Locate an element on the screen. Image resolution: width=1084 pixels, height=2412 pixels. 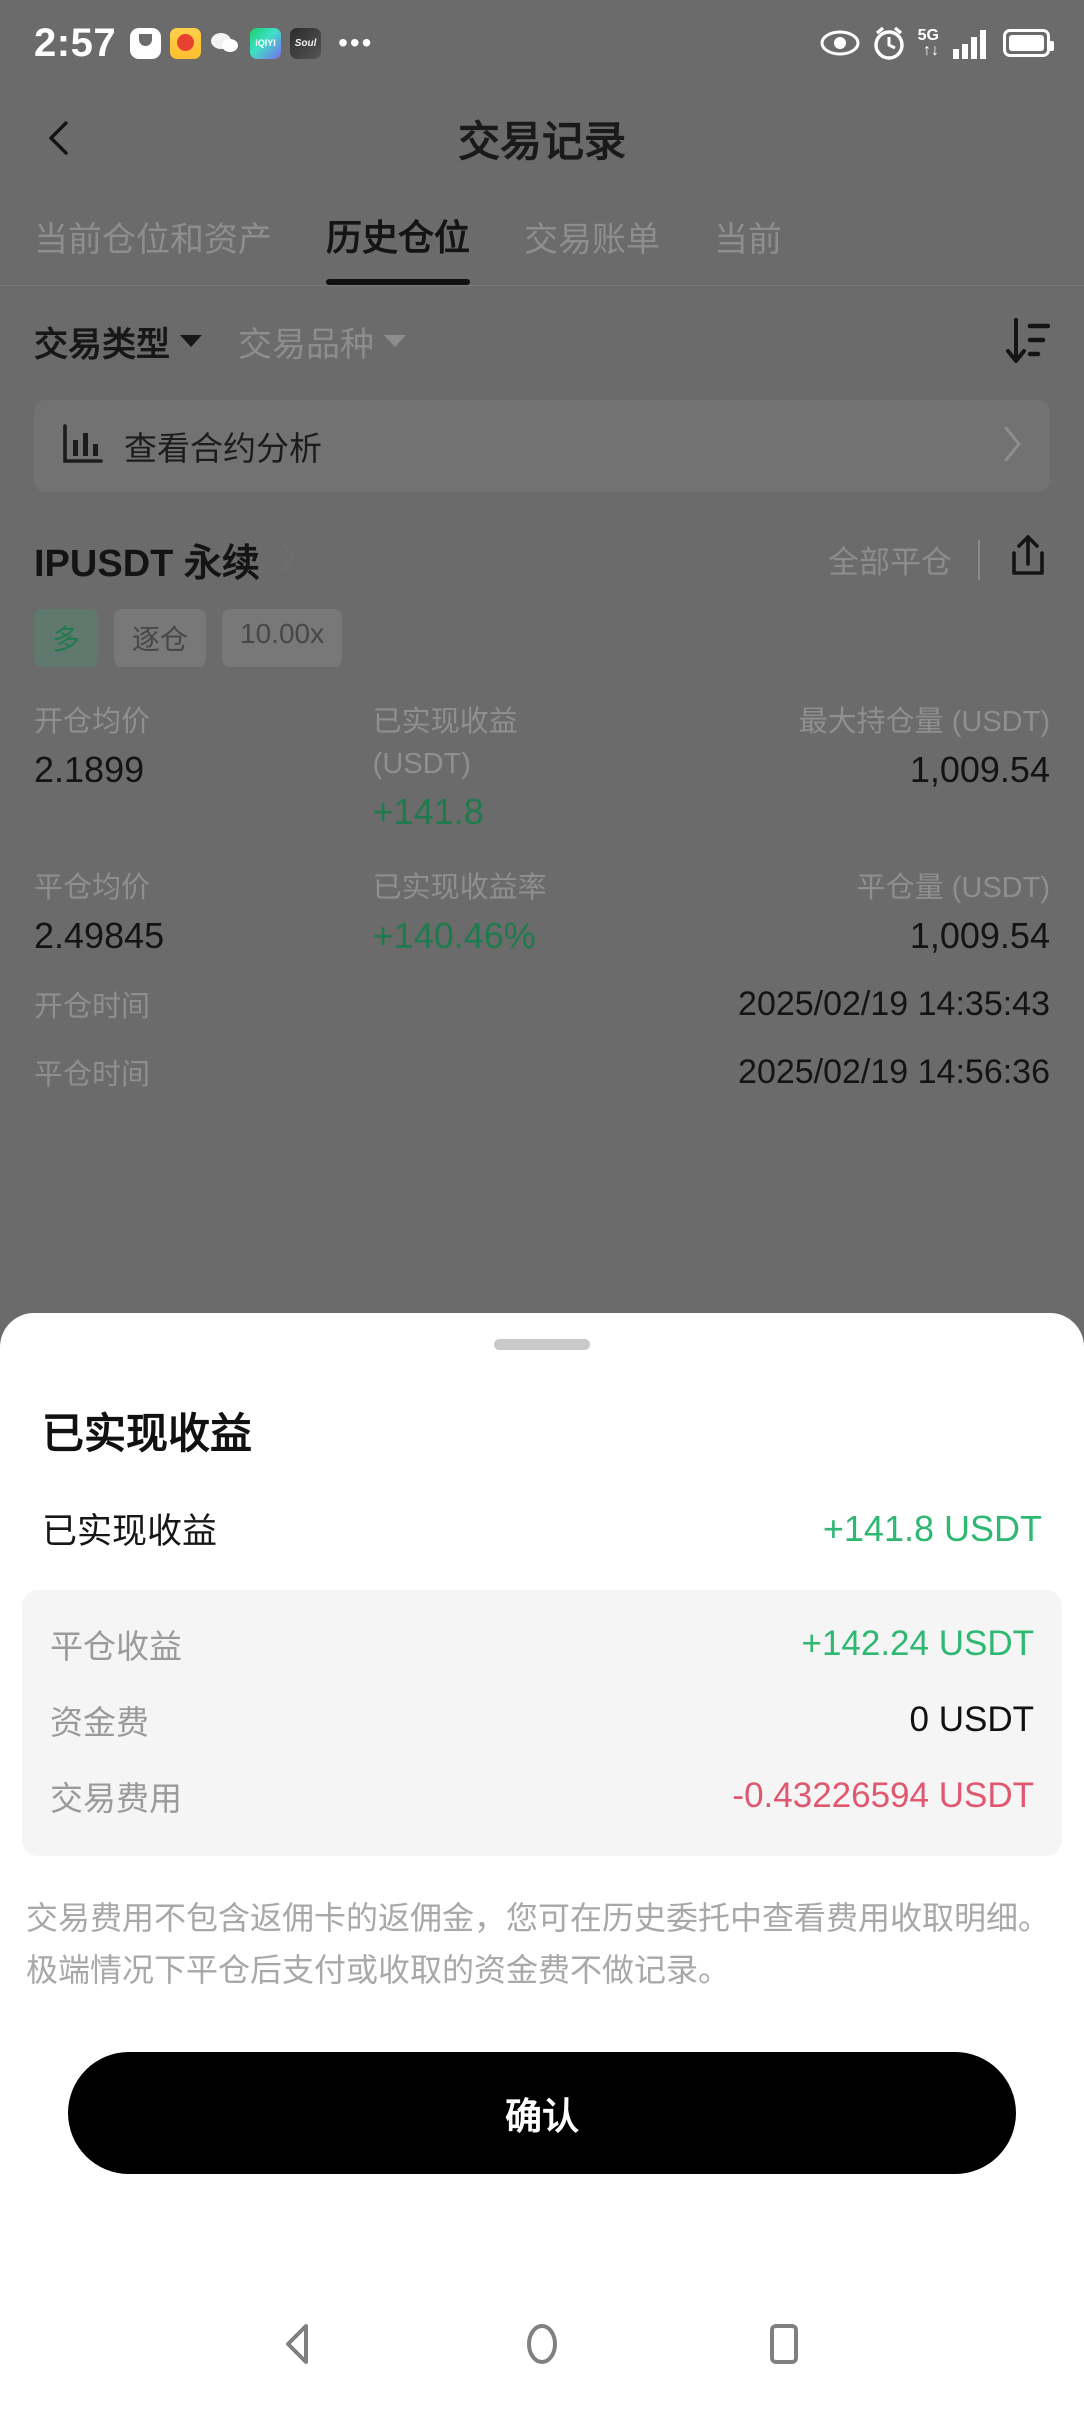
position-close-time-row: 平仓时间 2025/02/19 14:56:36 is located at coordinates (542, 1072).